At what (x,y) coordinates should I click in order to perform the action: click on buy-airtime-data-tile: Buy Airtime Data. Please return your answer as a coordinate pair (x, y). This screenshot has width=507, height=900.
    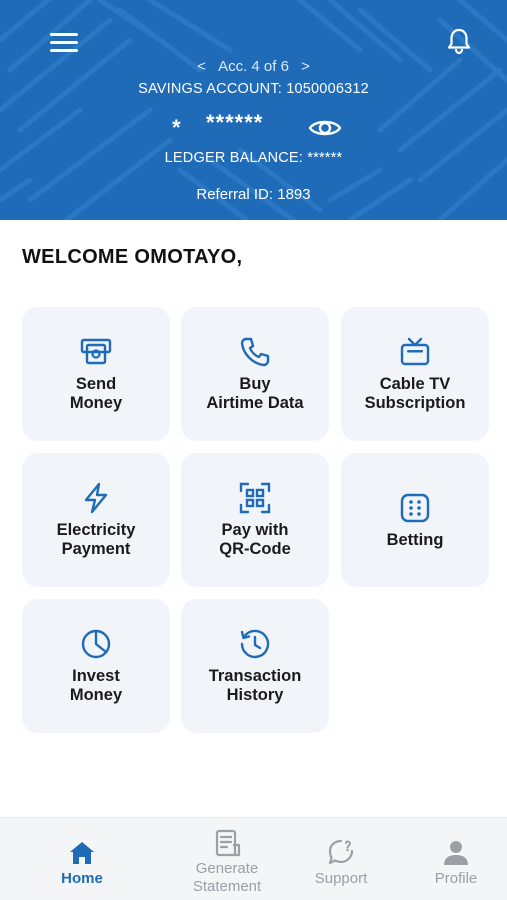
    Looking at the image, I should click on (255, 374).